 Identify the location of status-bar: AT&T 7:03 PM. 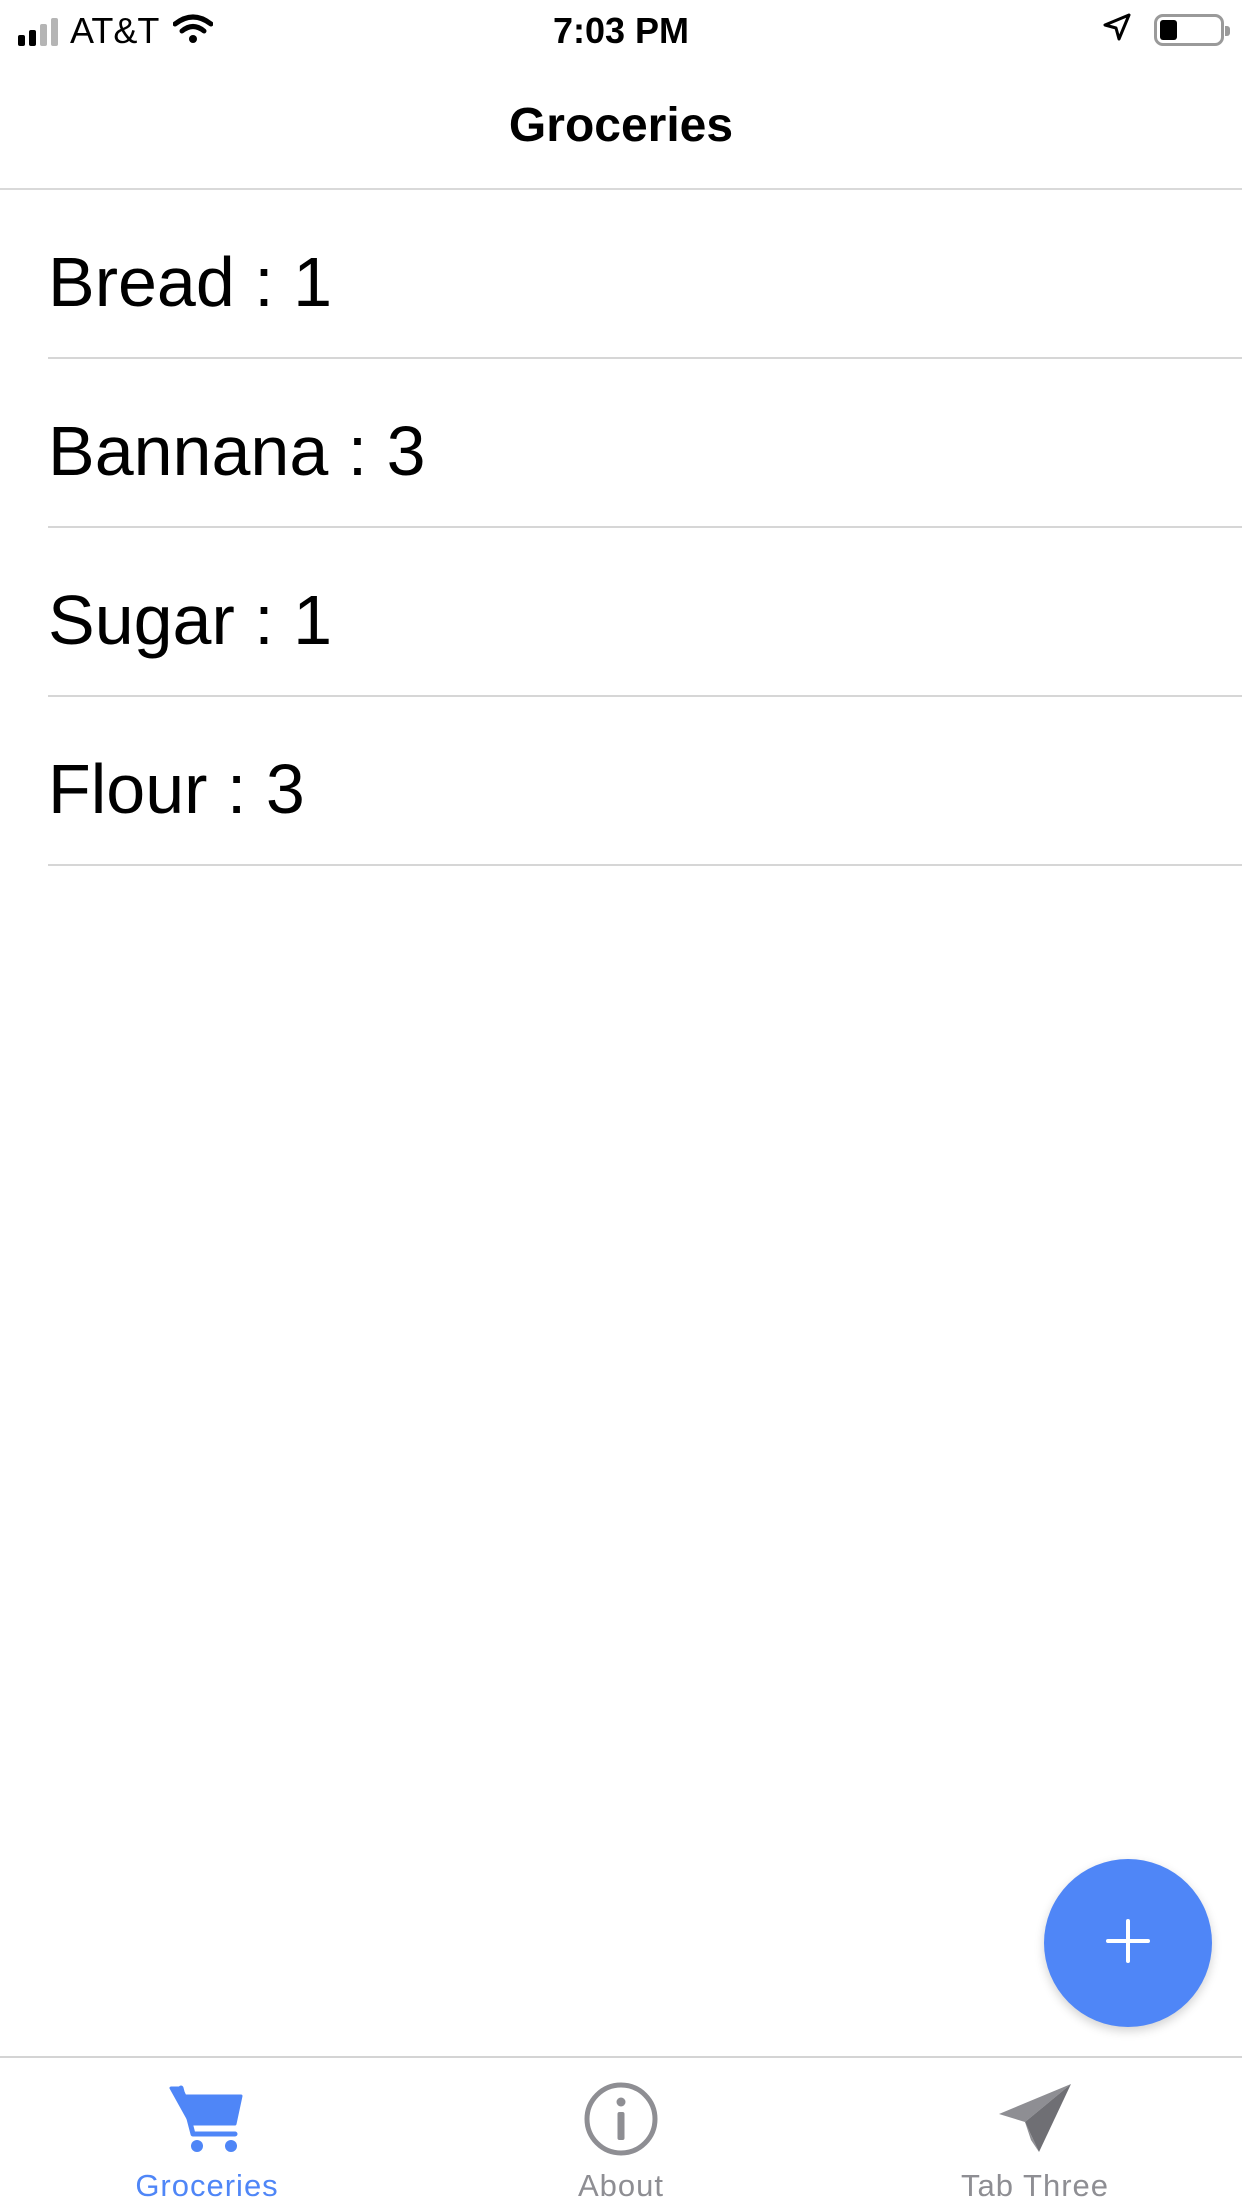
(621, 30).